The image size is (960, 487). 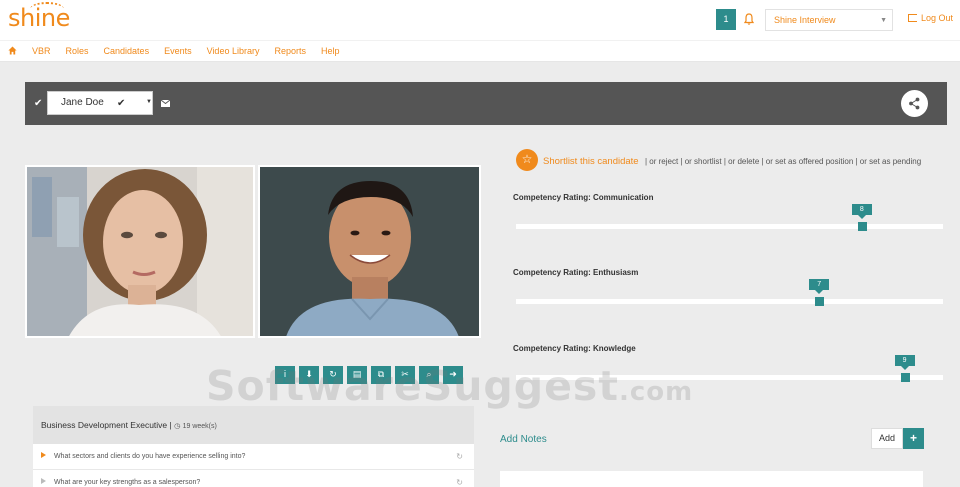 What do you see at coordinates (369, 251) in the screenshot?
I see `candidate-photo-male` at bounding box center [369, 251].